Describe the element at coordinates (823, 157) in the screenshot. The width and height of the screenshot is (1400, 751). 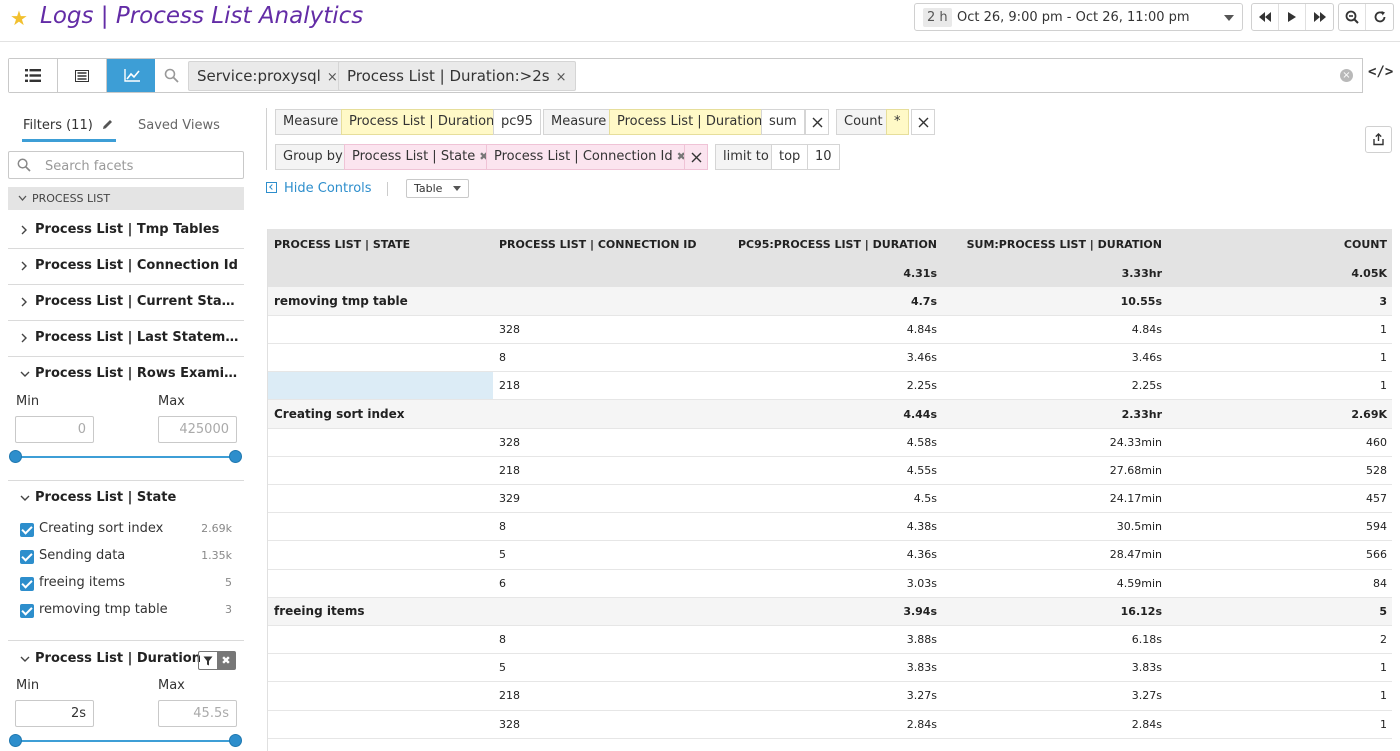
I see `limit-count-input: 10` at that location.